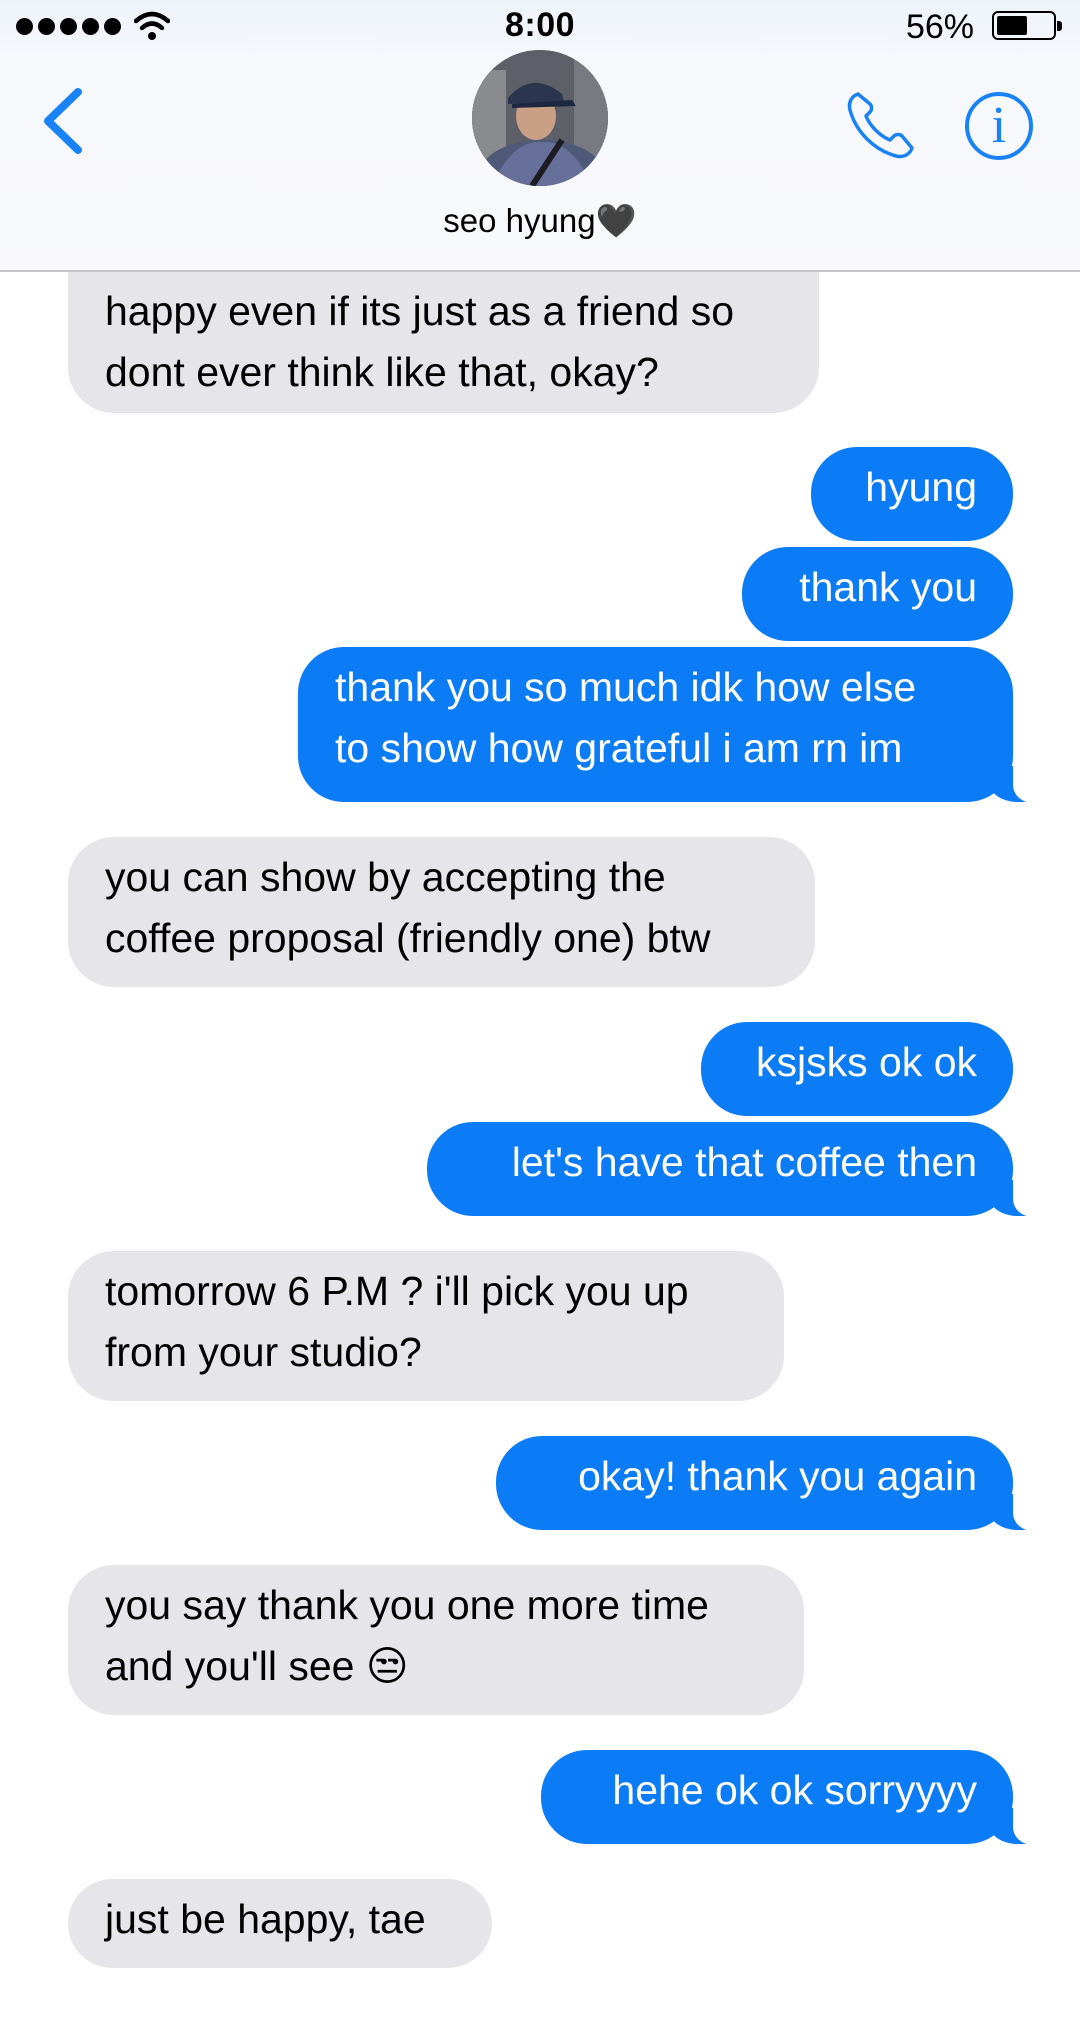 The height and width of the screenshot is (2031, 1080). Describe the element at coordinates (888, 587) in the screenshot. I see `message-line: thank you` at that location.